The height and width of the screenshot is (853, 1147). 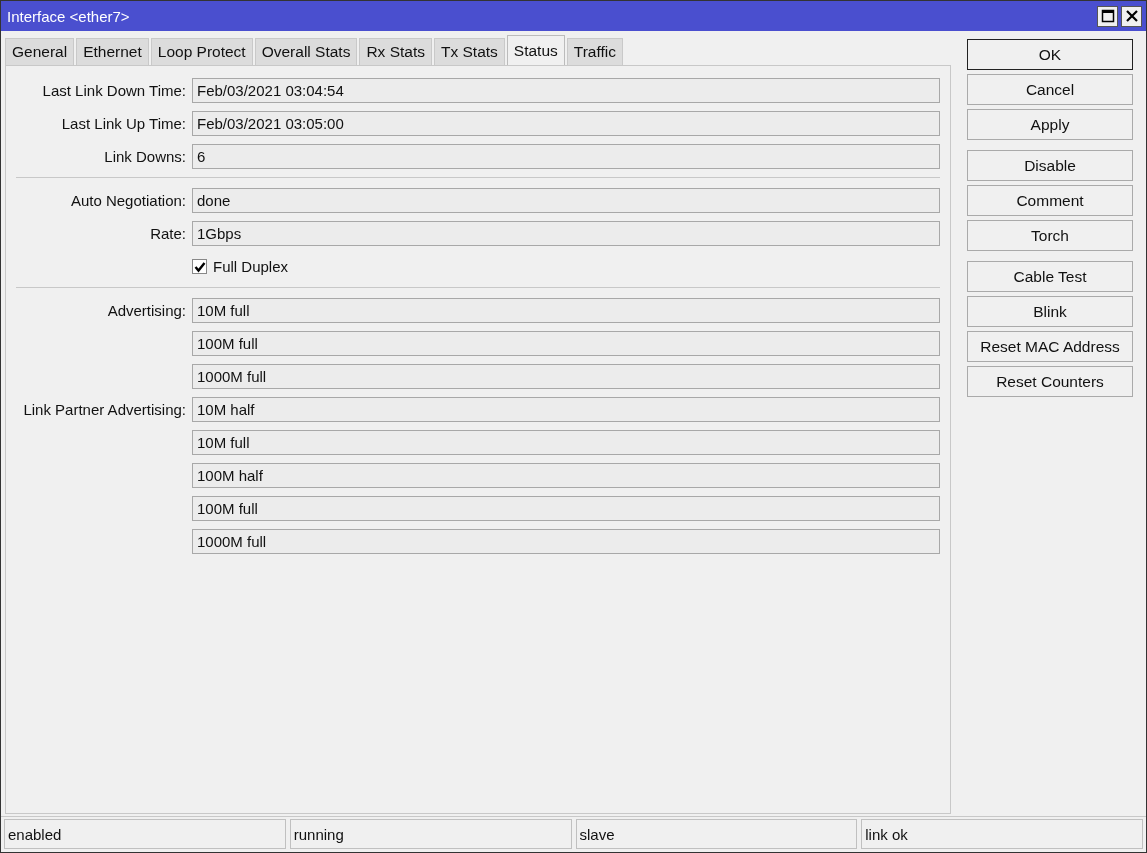 I want to click on maximize-icon, so click(x=1107, y=16).